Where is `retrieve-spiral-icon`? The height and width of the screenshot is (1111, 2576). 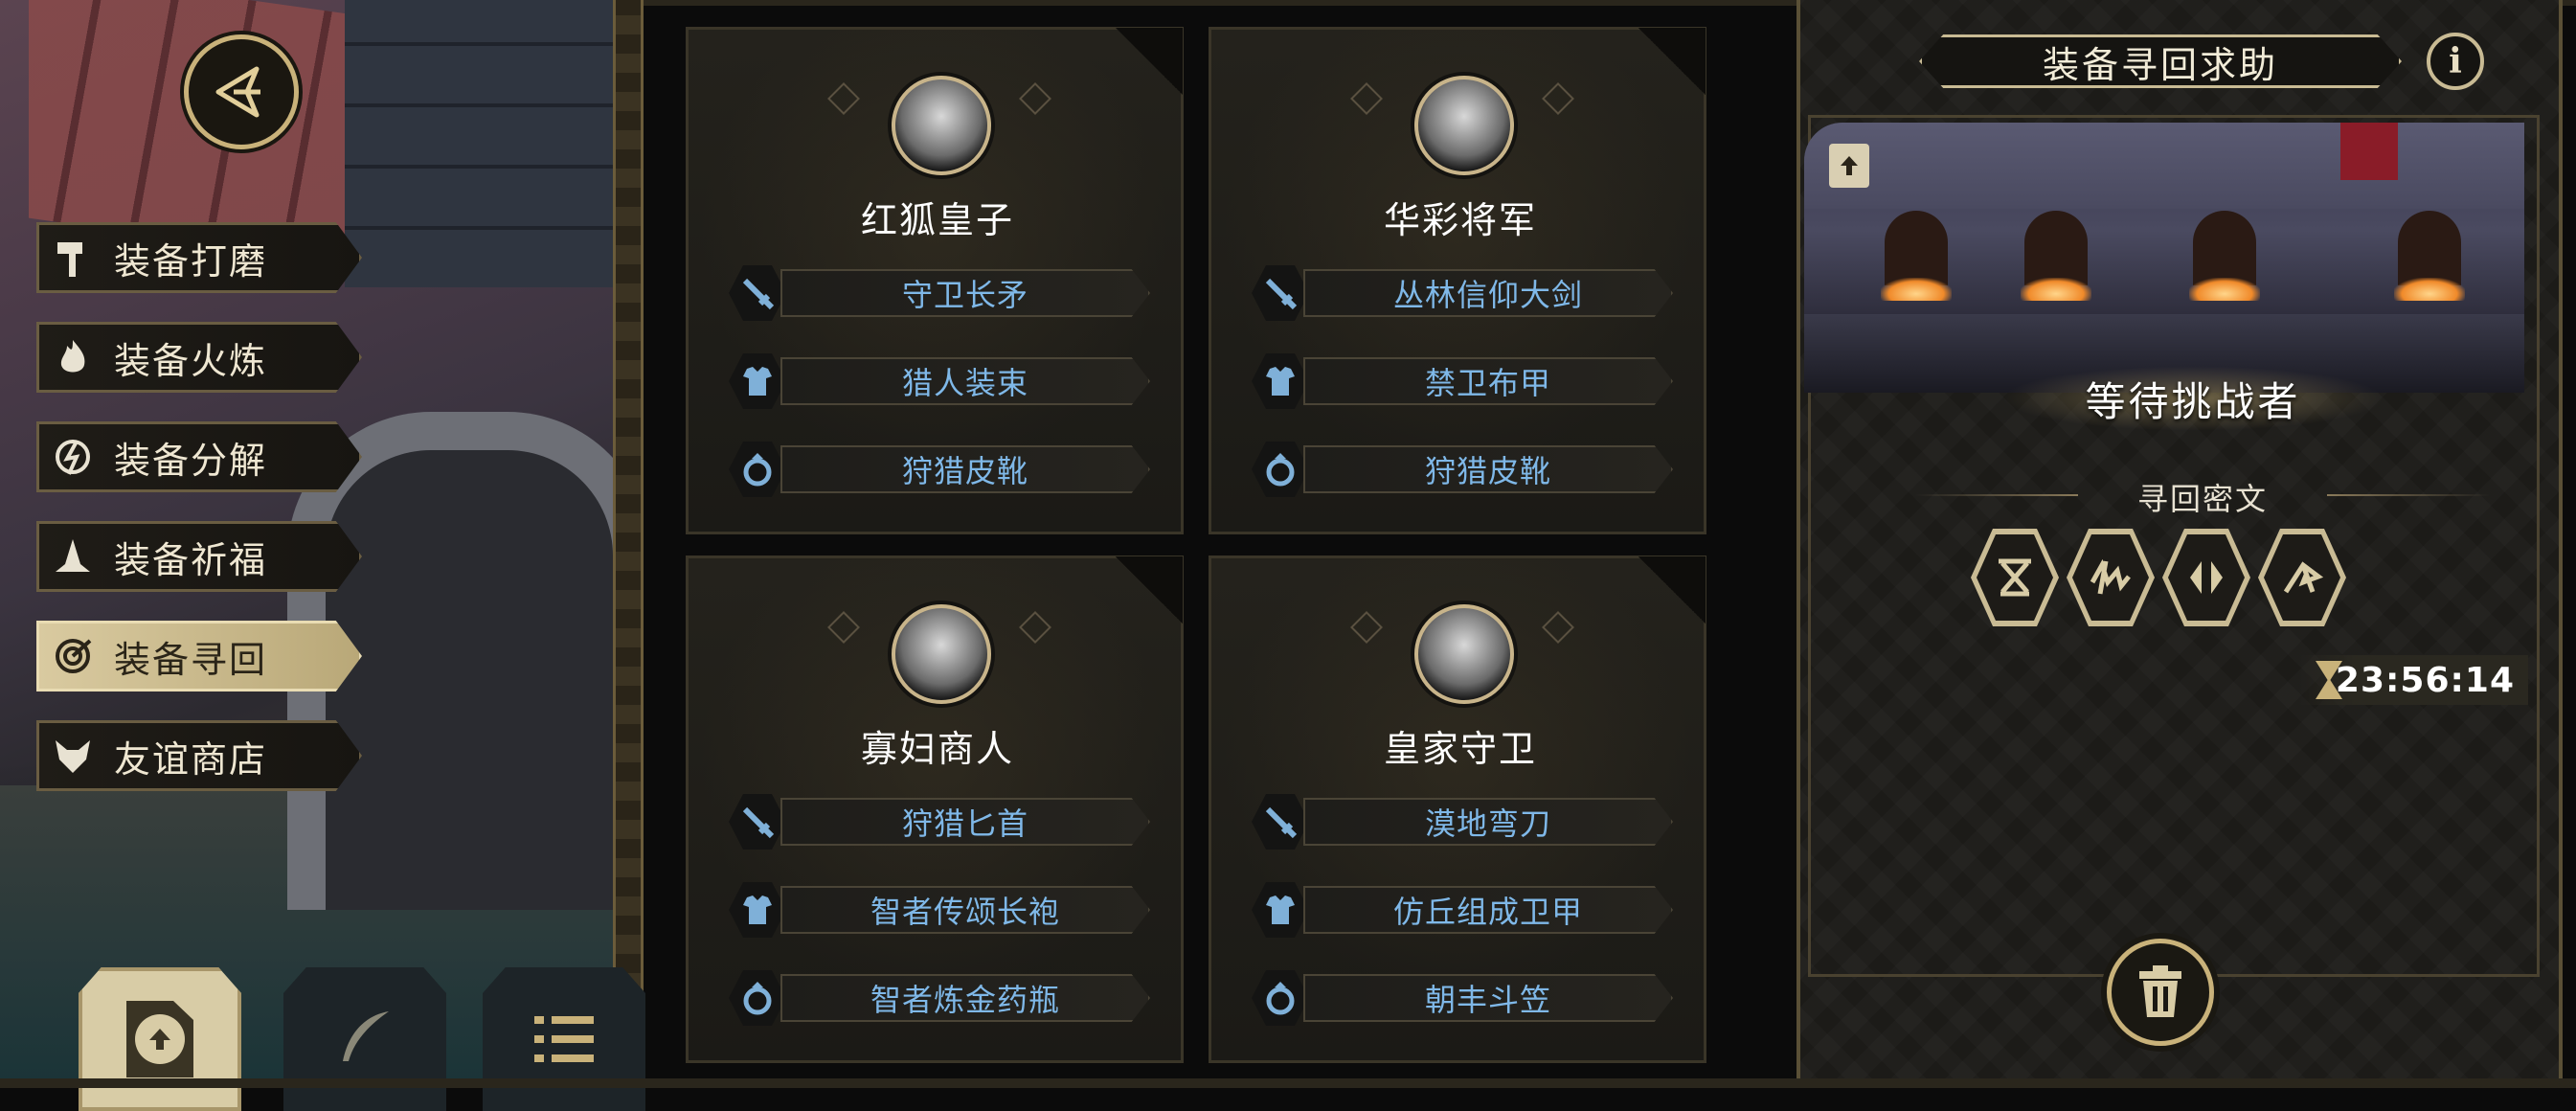 retrieve-spiral-icon is located at coordinates (72, 657).